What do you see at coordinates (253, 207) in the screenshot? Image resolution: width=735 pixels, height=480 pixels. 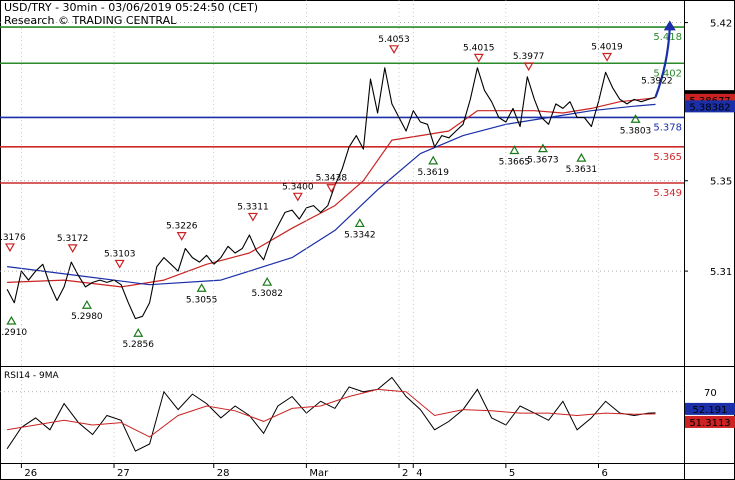 I see `high-label: 5.3311` at bounding box center [253, 207].